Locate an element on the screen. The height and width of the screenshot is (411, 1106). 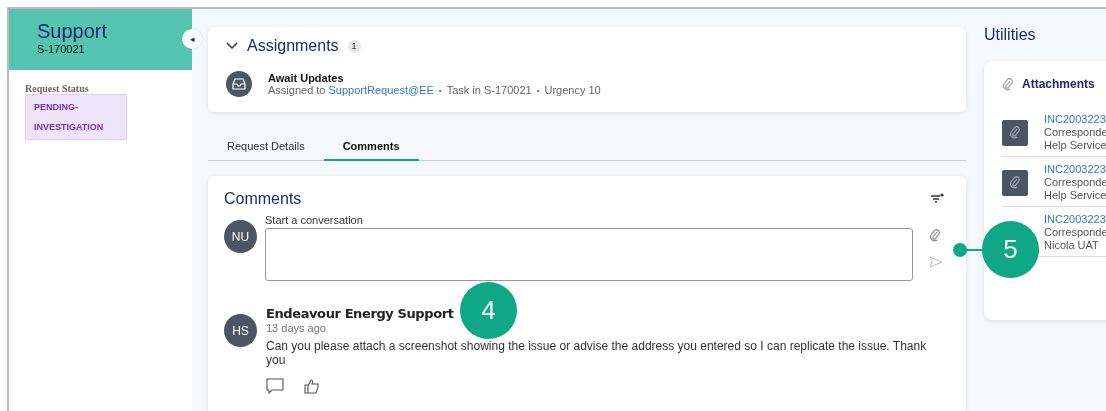
comments-title: Comments is located at coordinates (263, 199).